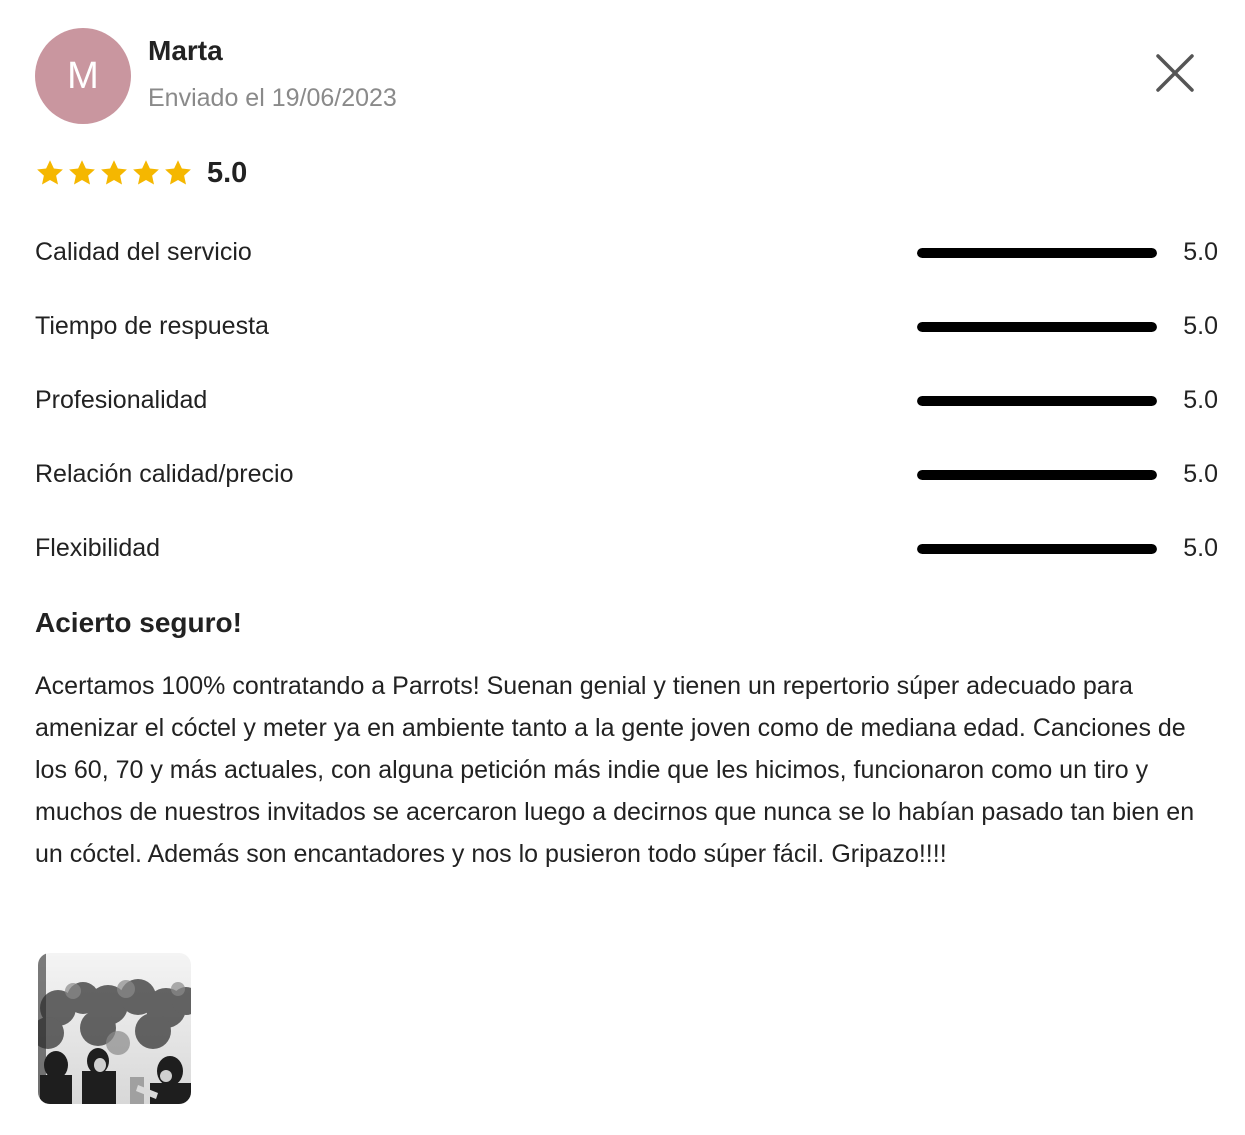  I want to click on criterion-label: Relación calidad/precio, so click(164, 474).